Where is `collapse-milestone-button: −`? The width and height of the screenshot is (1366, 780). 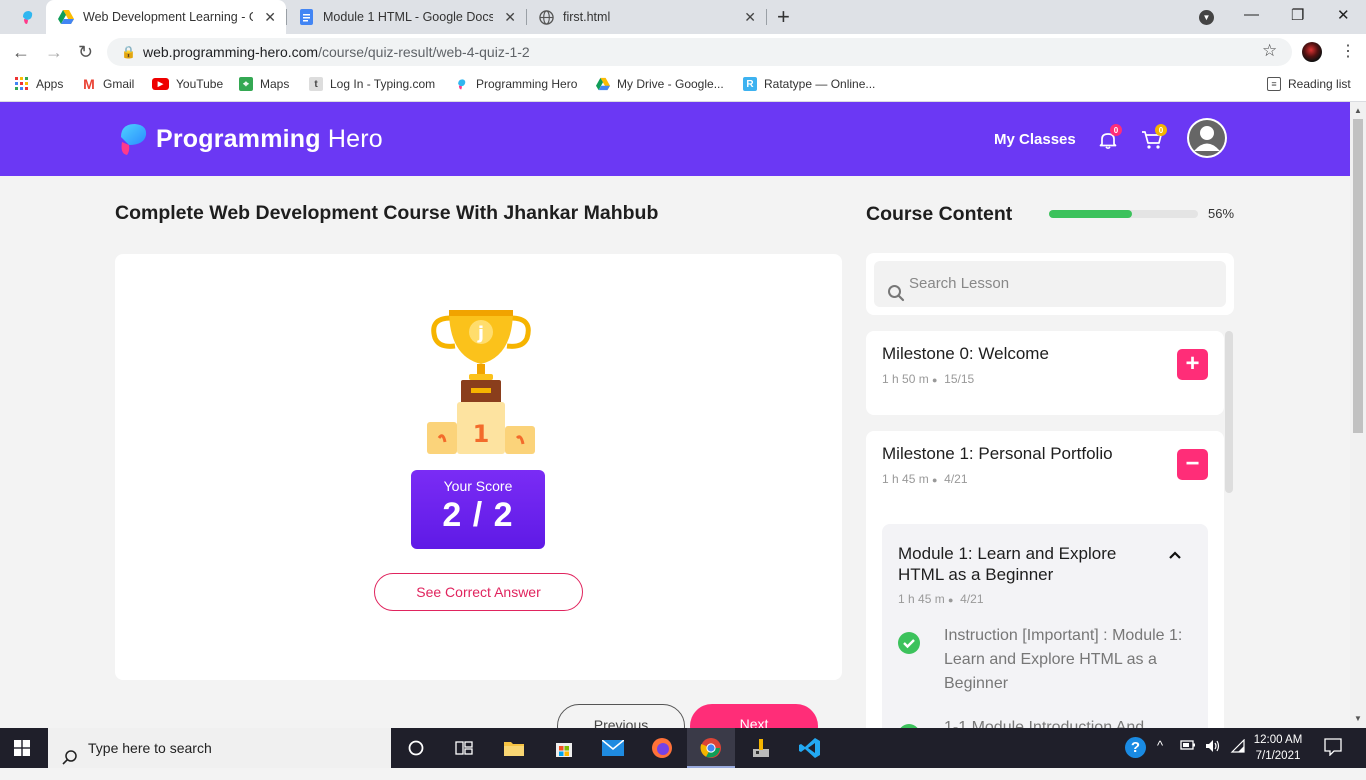 collapse-milestone-button: − is located at coordinates (1192, 464).